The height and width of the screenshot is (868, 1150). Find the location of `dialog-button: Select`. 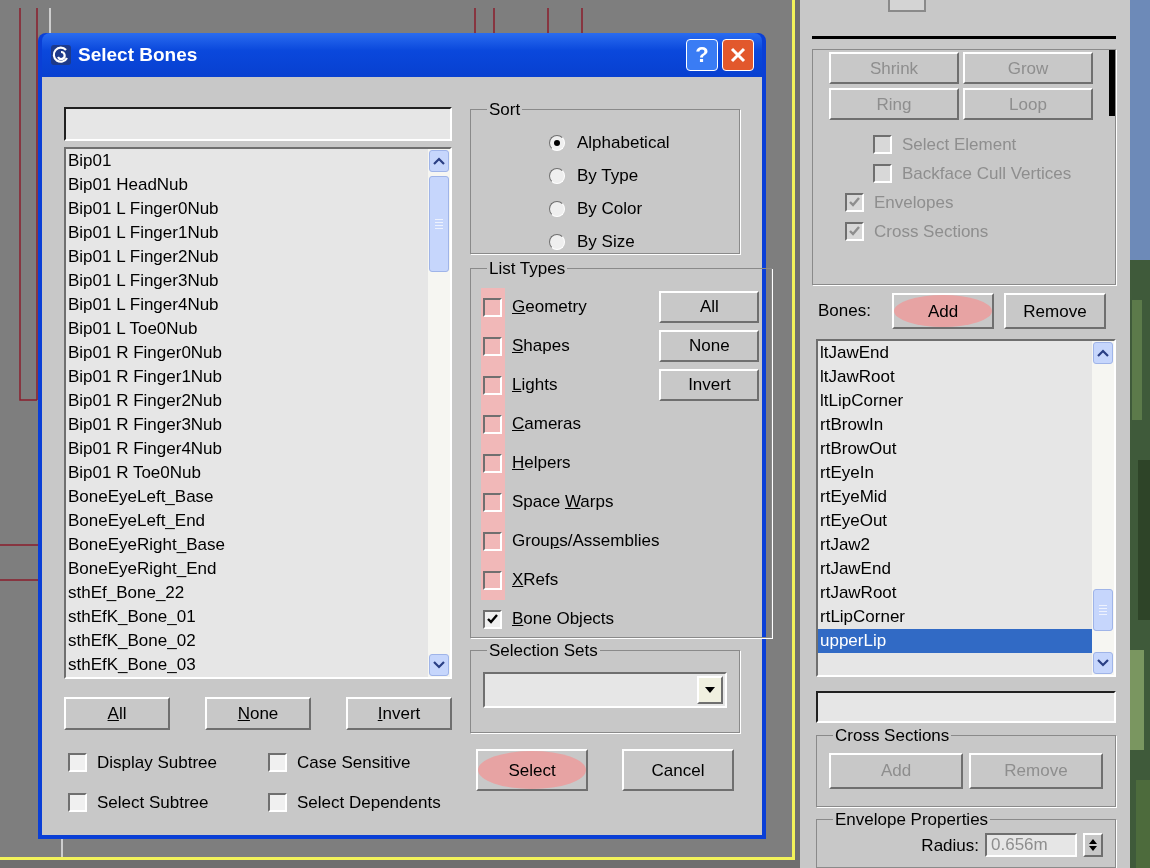

dialog-button: Select is located at coordinates (532, 770).